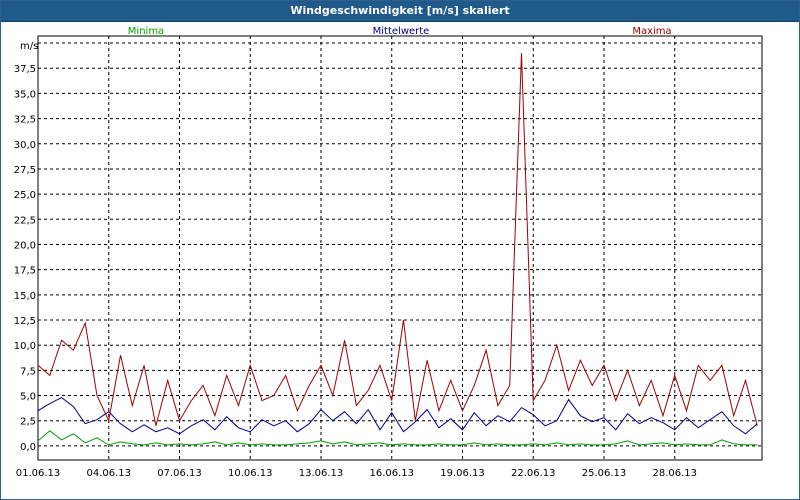  Describe the element at coordinates (28, 397) in the screenshot. I see `y-tick-label: 5,0` at that location.